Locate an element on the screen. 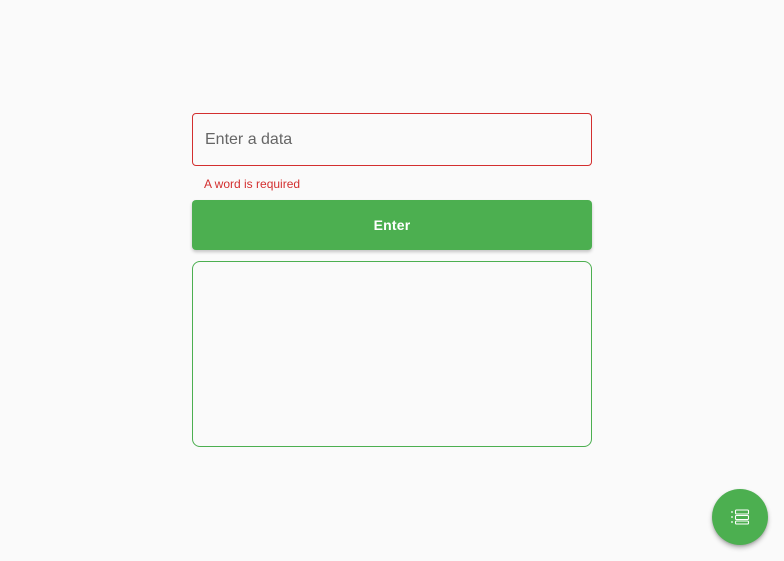 Image resolution: width=784 pixels, height=561 pixels. enter-button: Enter is located at coordinates (392, 225).